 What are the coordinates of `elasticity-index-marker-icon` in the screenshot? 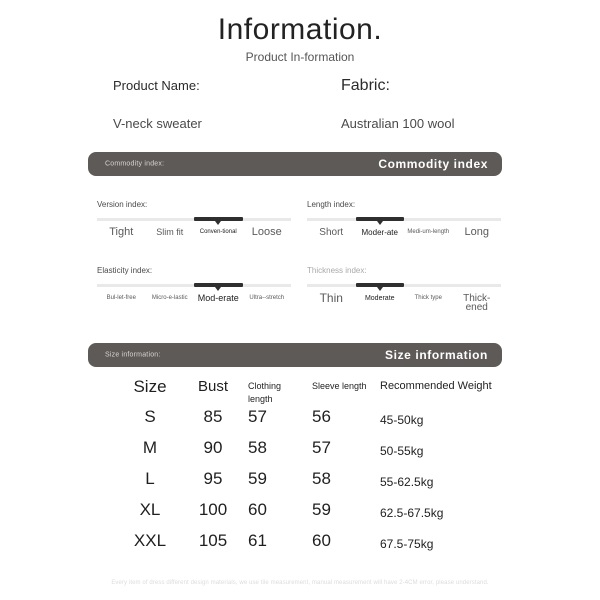 It's located at (218, 289).